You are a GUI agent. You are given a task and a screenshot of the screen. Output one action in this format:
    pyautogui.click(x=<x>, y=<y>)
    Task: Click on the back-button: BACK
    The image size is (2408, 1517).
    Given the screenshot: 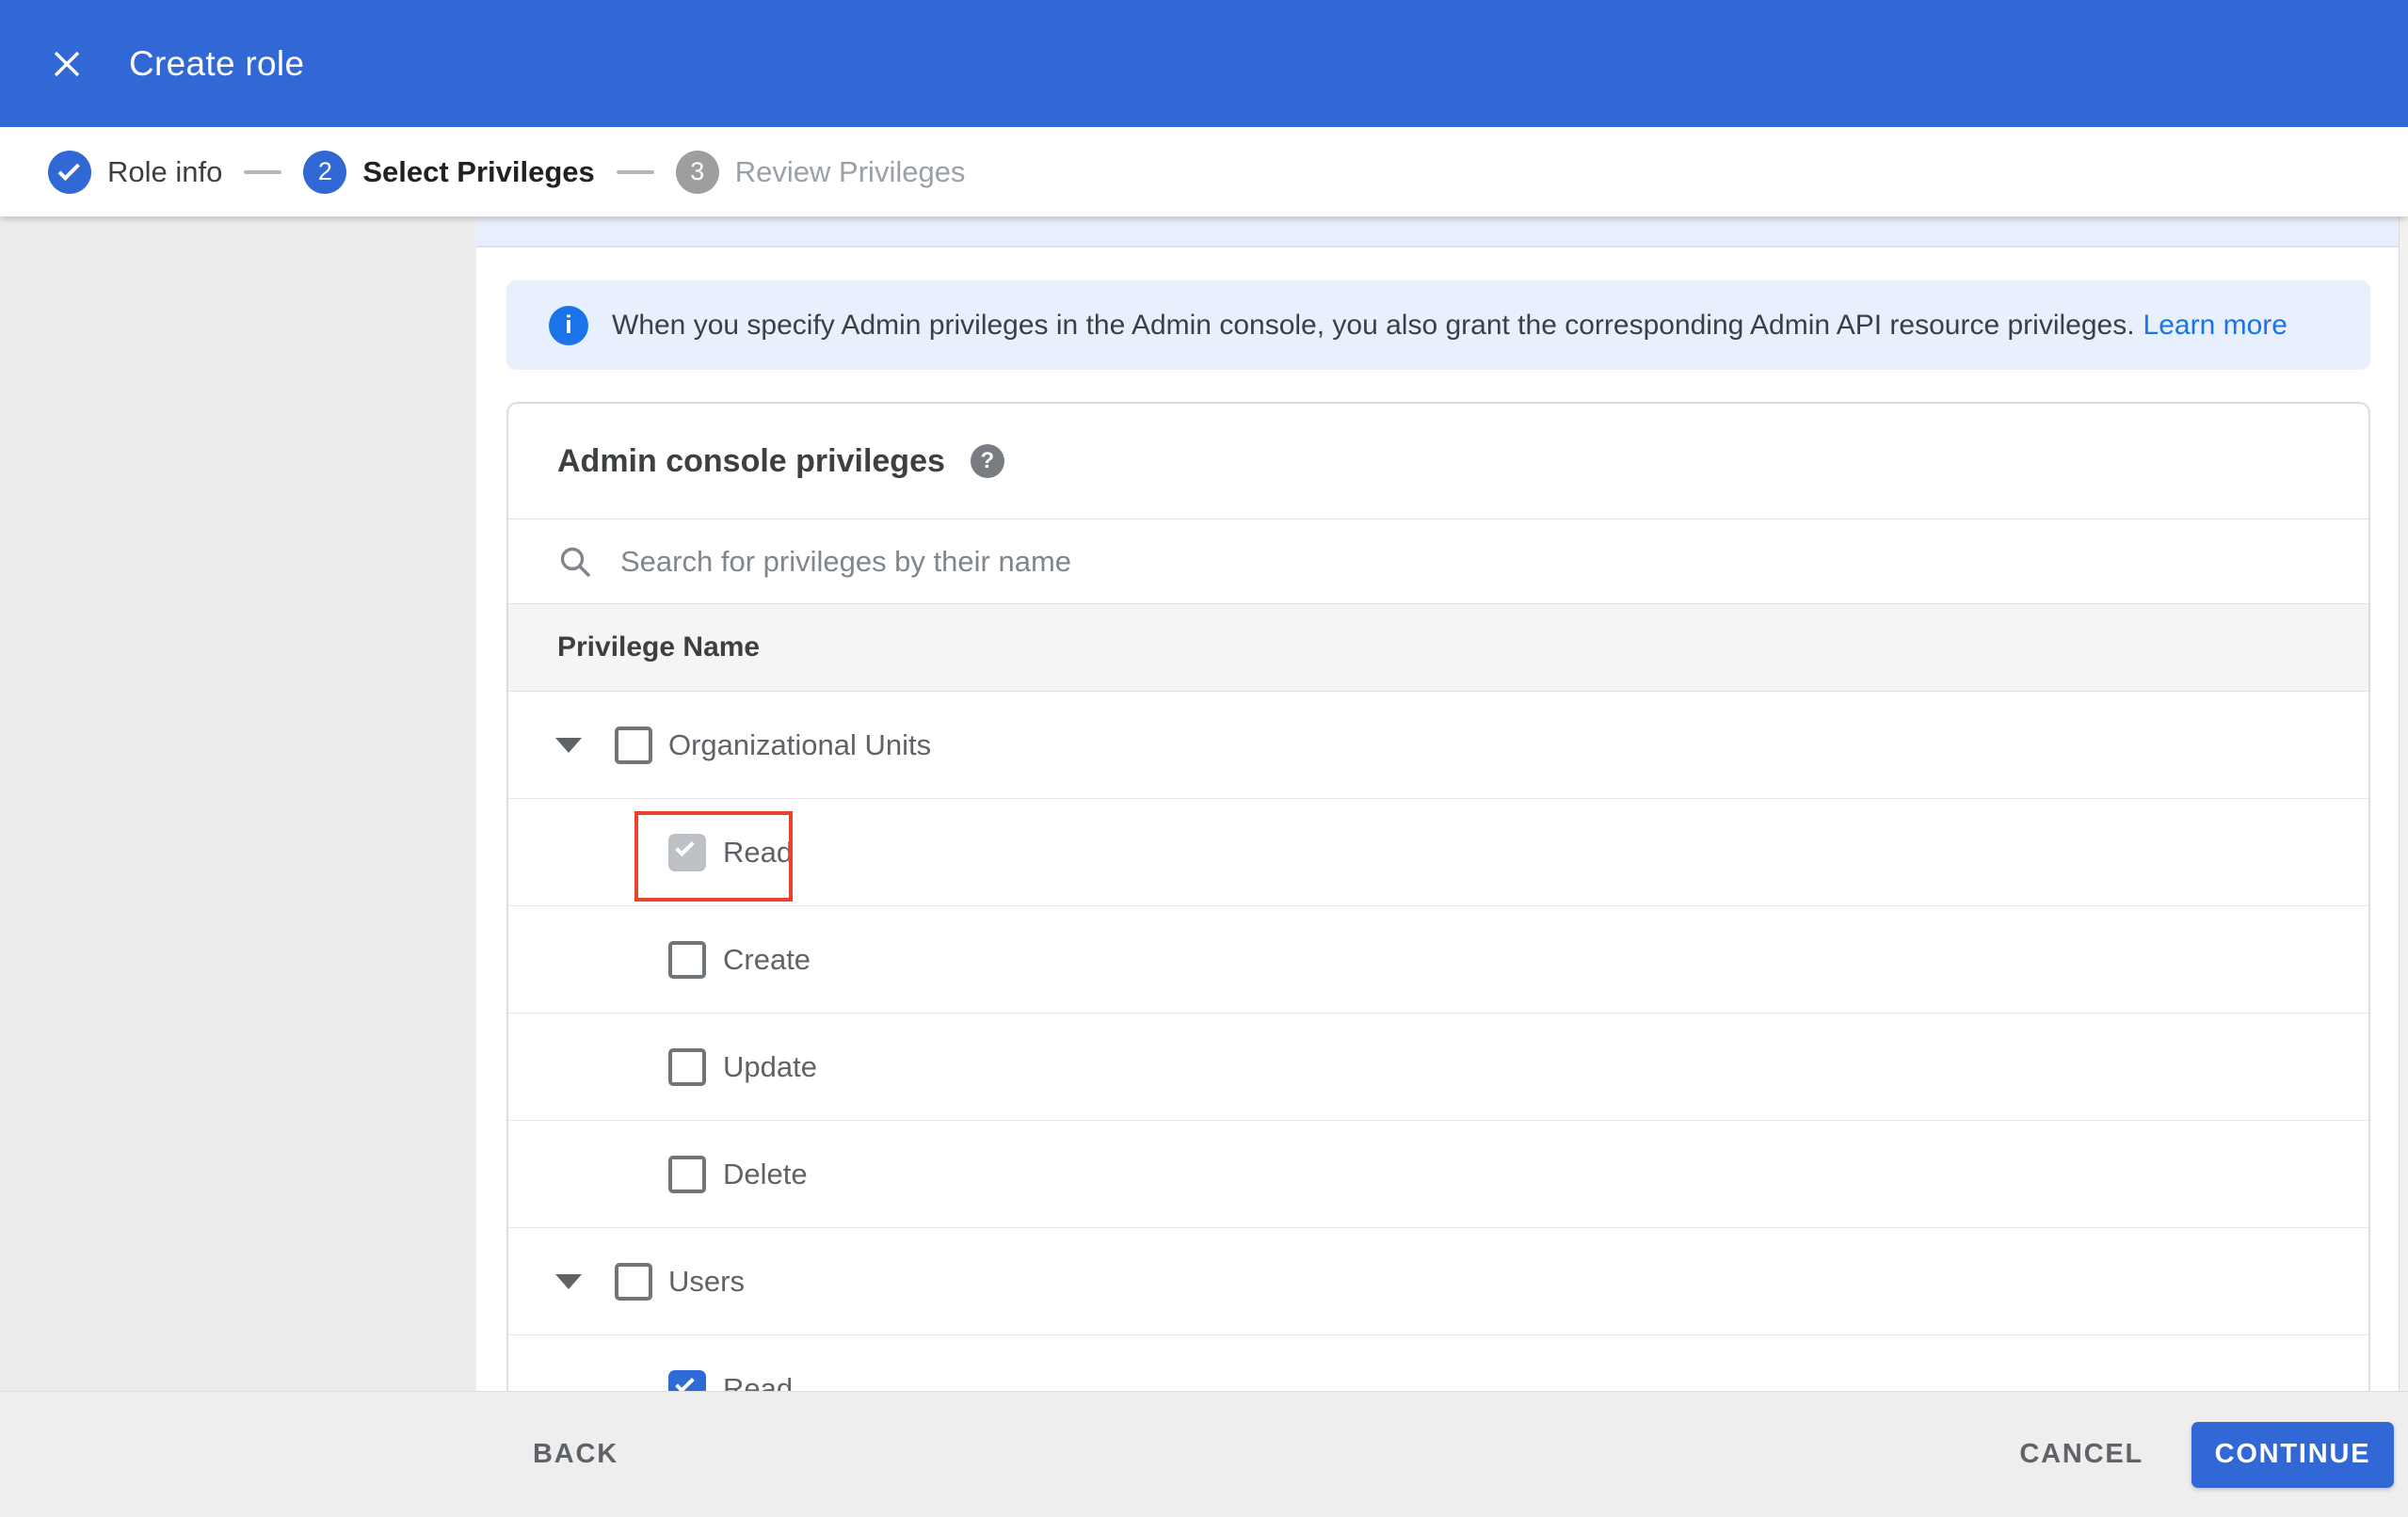 What is the action you would take?
    pyautogui.click(x=576, y=1454)
    